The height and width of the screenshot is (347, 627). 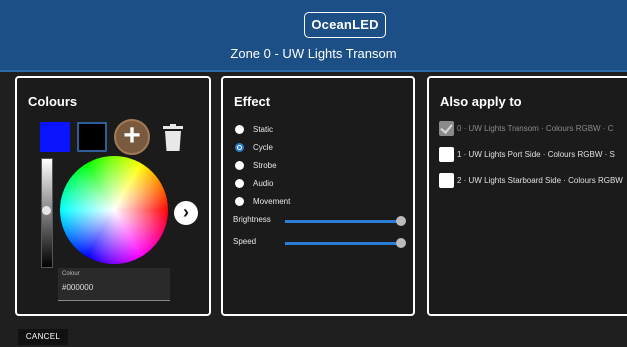 What do you see at coordinates (446, 128) in the screenshot?
I see `checkbox-checked-disabled` at bounding box center [446, 128].